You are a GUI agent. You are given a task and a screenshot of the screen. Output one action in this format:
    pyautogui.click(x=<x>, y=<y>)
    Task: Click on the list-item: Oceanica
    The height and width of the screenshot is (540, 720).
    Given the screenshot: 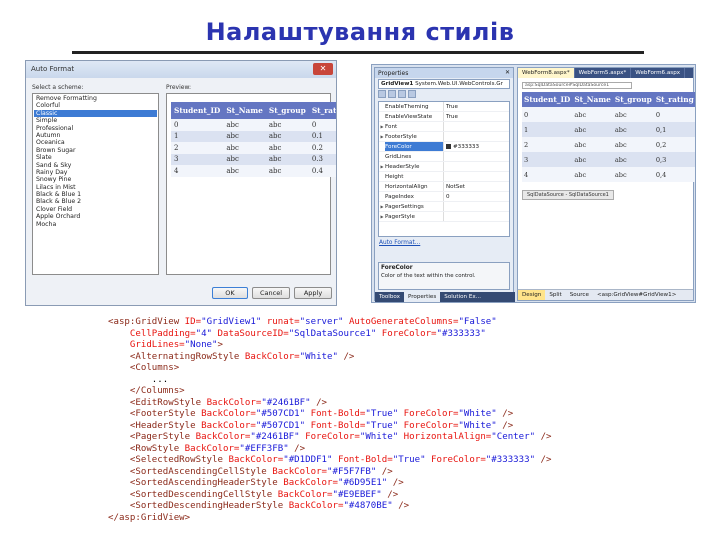 What is the action you would take?
    pyautogui.click(x=95, y=142)
    